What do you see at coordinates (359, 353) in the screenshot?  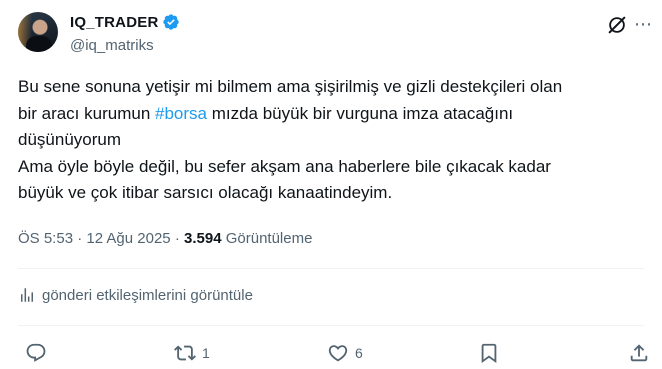 I see `like-count: 6` at bounding box center [359, 353].